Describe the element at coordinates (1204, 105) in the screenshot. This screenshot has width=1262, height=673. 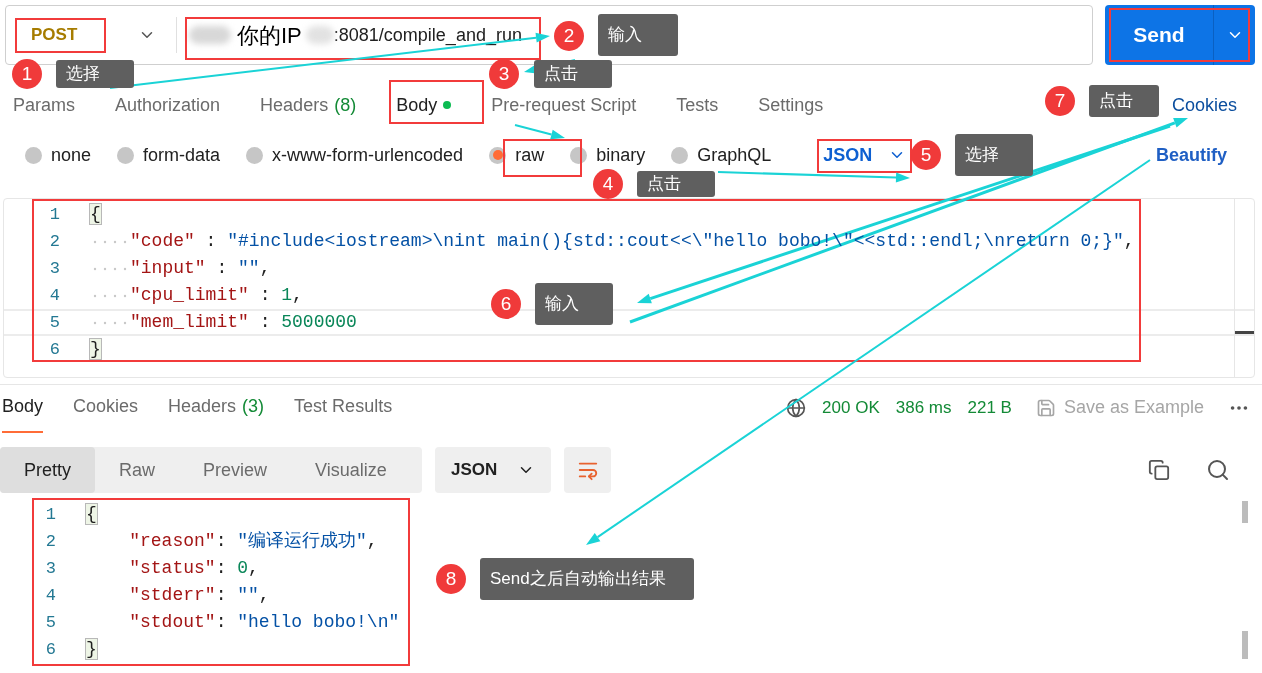
I see `cookies-link: Cookies` at that location.